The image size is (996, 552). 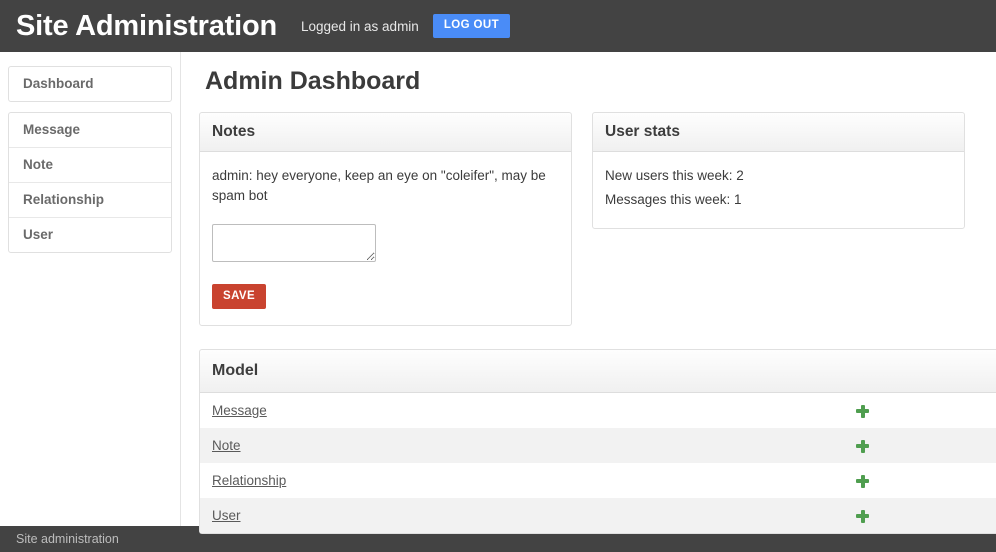 I want to click on sidebar-item-note: Note, so click(x=90, y=164).